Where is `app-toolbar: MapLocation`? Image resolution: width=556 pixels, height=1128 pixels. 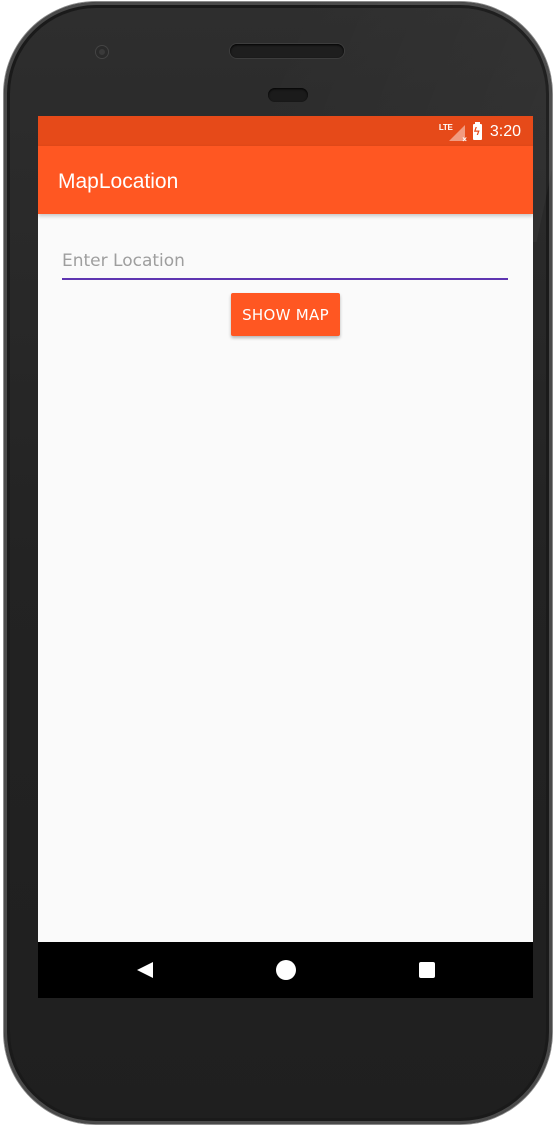
app-toolbar: MapLocation is located at coordinates (285, 180).